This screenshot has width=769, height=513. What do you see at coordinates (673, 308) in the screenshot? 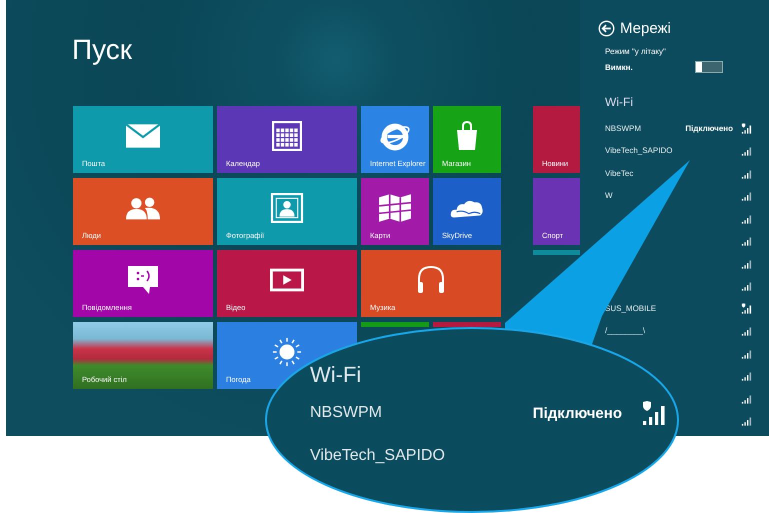
I see `network-name: SUS_MOBILE` at bounding box center [673, 308].